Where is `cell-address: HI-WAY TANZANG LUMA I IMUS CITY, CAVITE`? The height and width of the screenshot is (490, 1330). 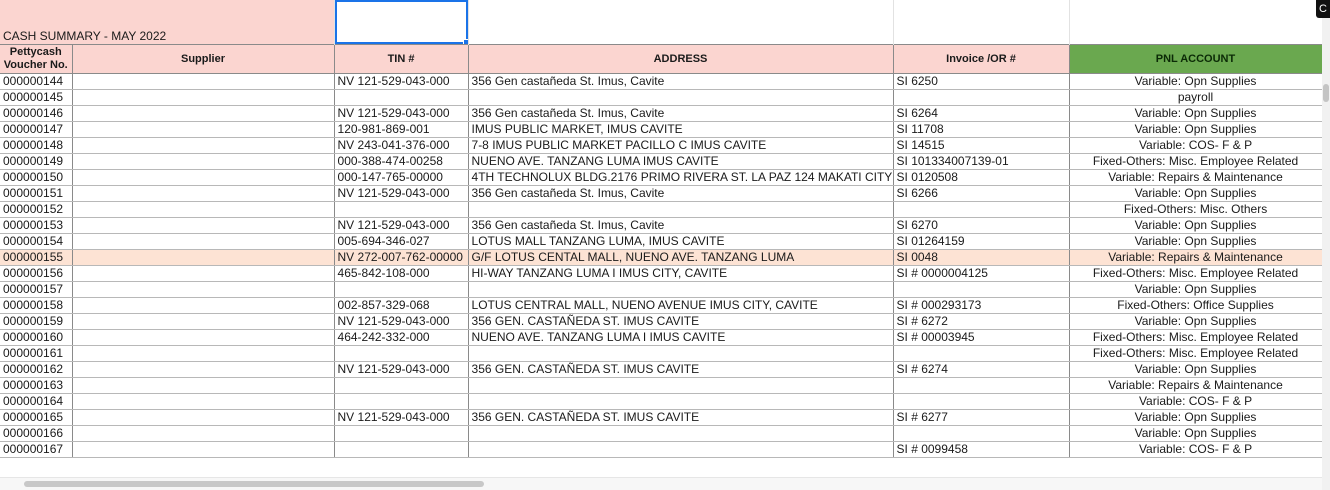
cell-address: HI-WAY TANZANG LUMA I IMUS CITY, CAVITE is located at coordinates (681, 273).